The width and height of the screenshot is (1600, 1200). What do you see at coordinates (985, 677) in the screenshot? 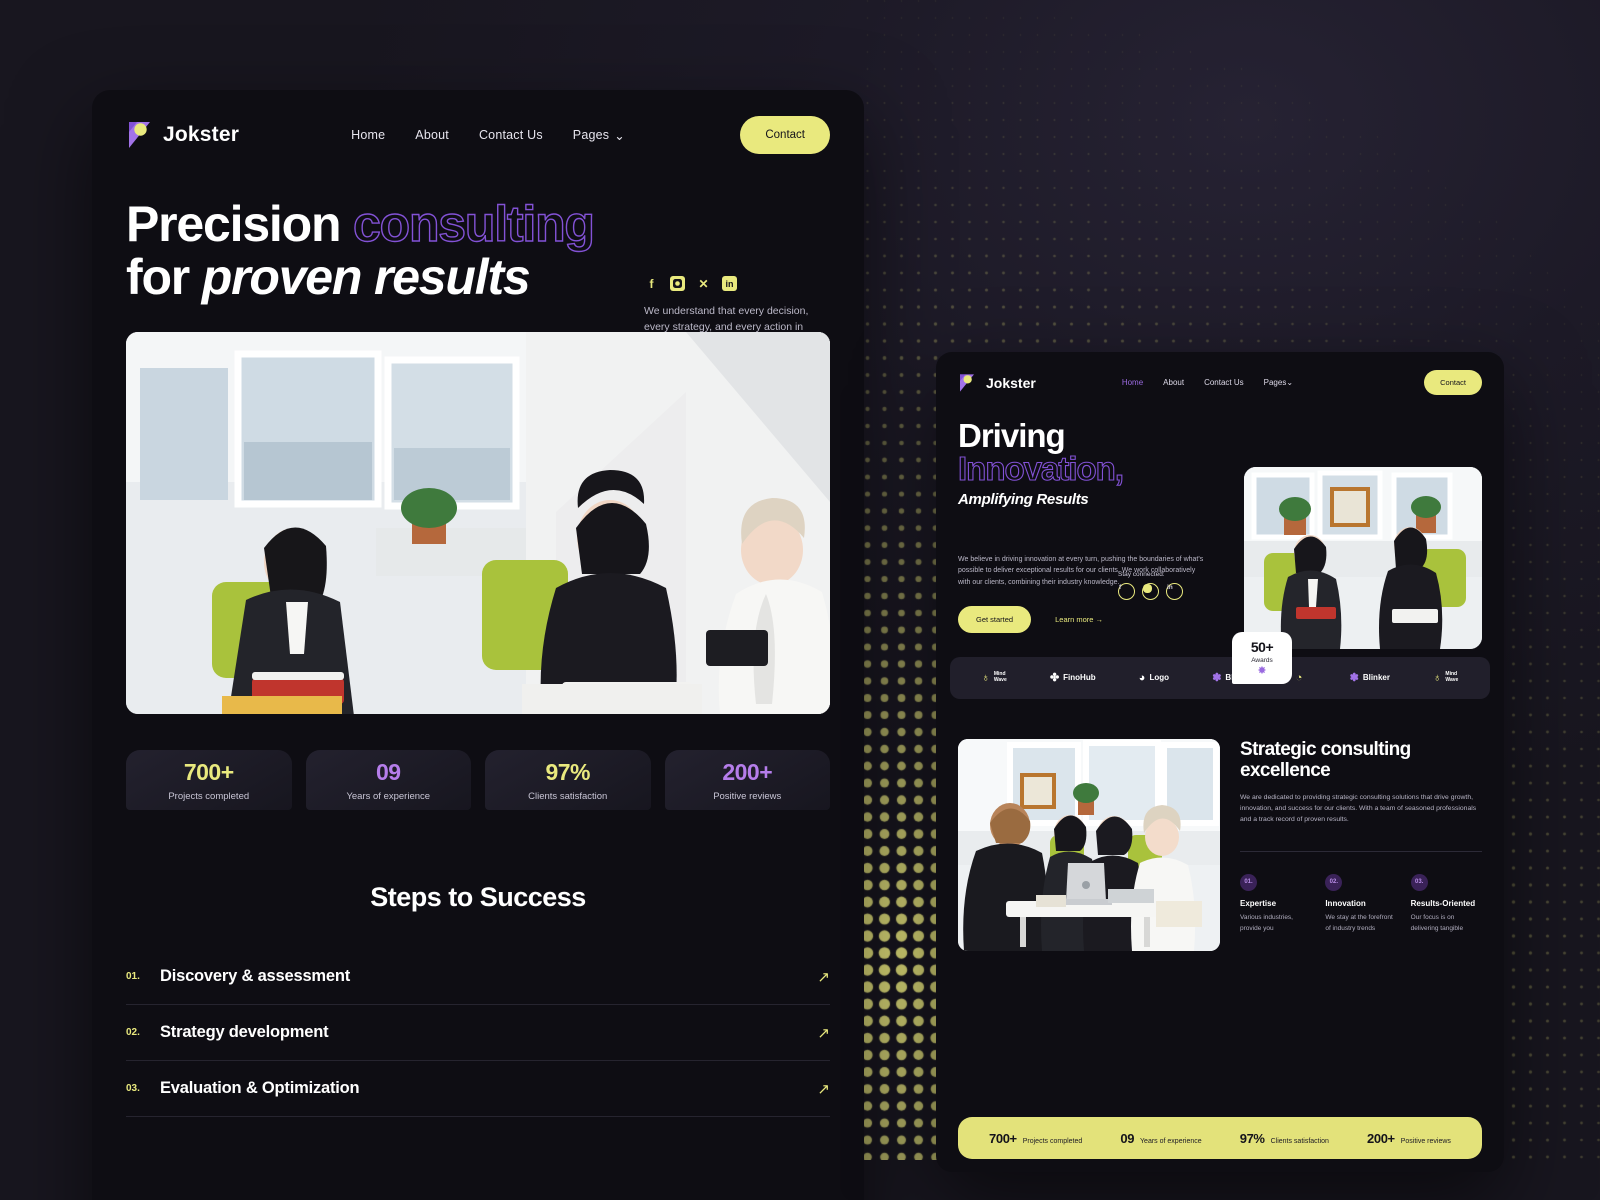
I see `globe-icon: ♁` at bounding box center [985, 677].